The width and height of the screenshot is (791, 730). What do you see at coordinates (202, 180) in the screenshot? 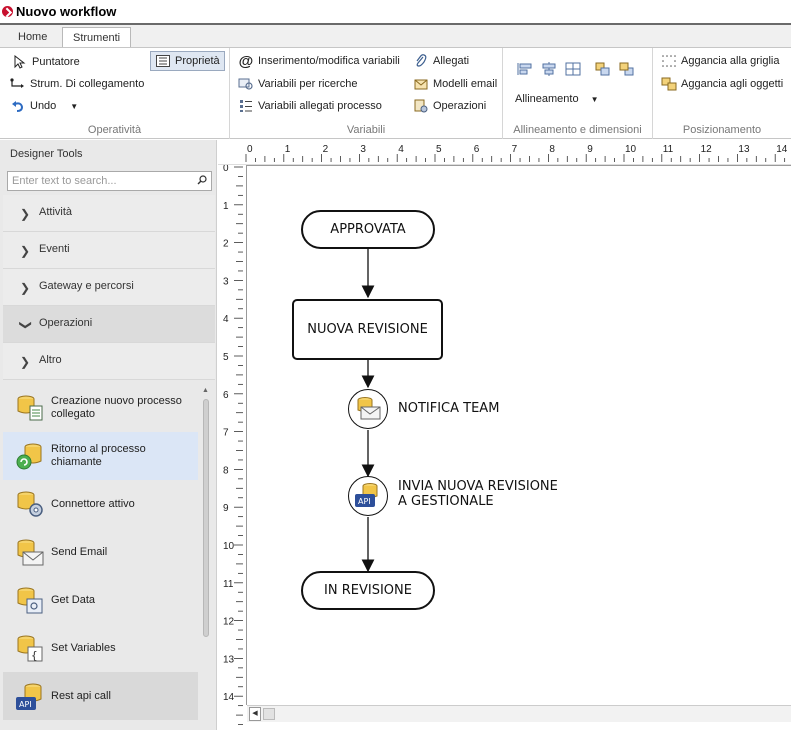
I see `search-icon` at bounding box center [202, 180].